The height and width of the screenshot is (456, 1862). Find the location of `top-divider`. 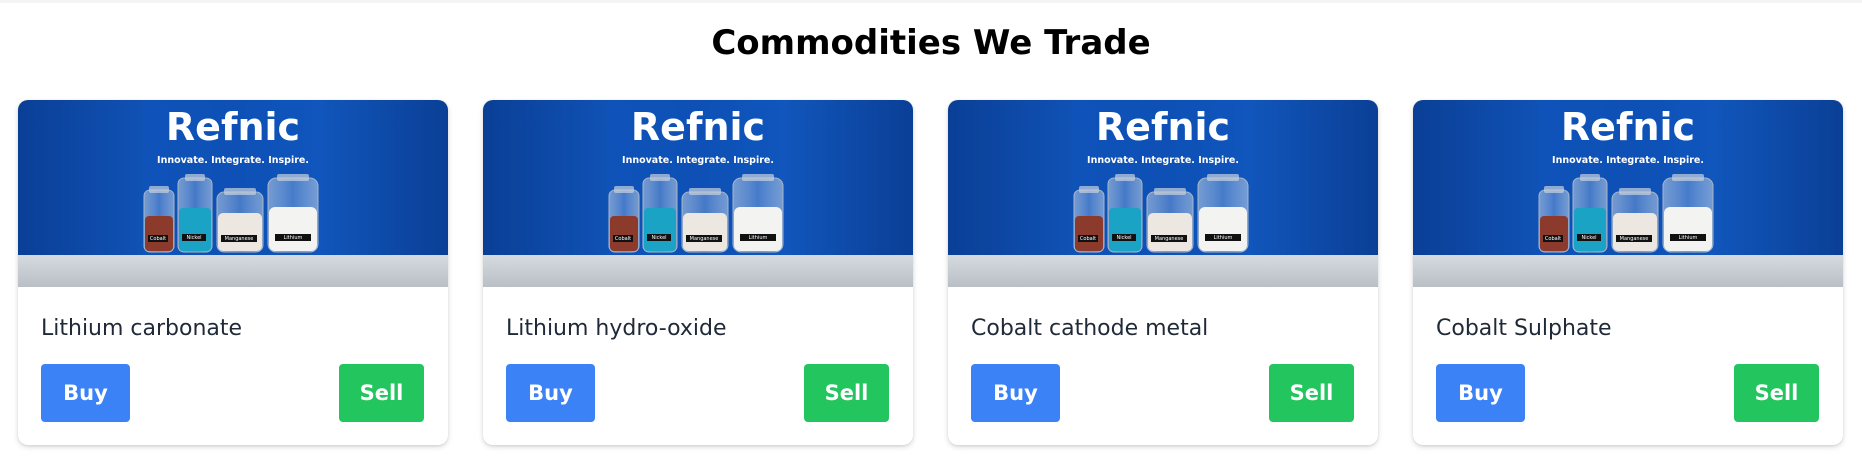

top-divider is located at coordinates (931, 1).